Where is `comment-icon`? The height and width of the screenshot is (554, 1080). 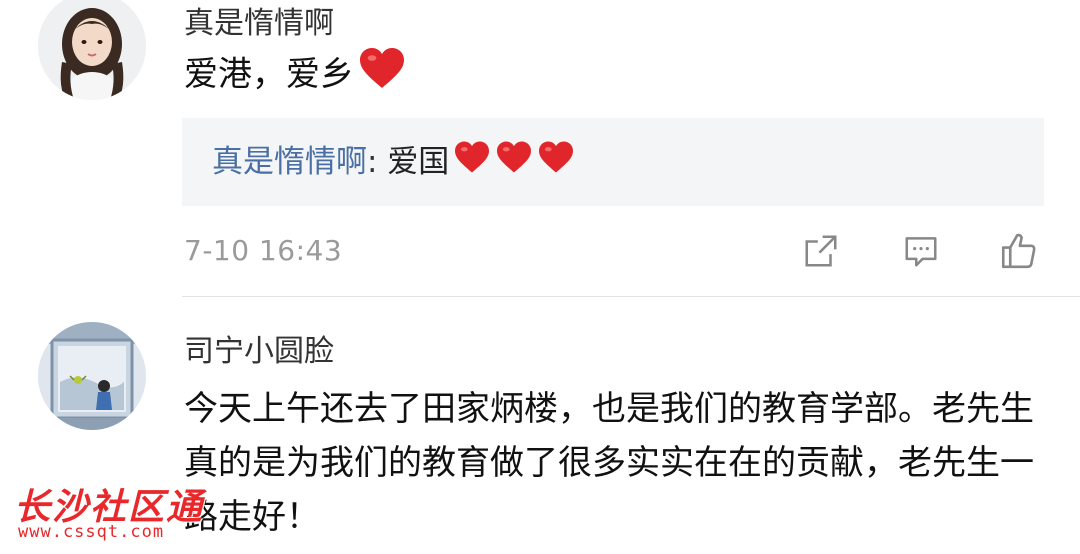
comment-icon is located at coordinates (921, 252).